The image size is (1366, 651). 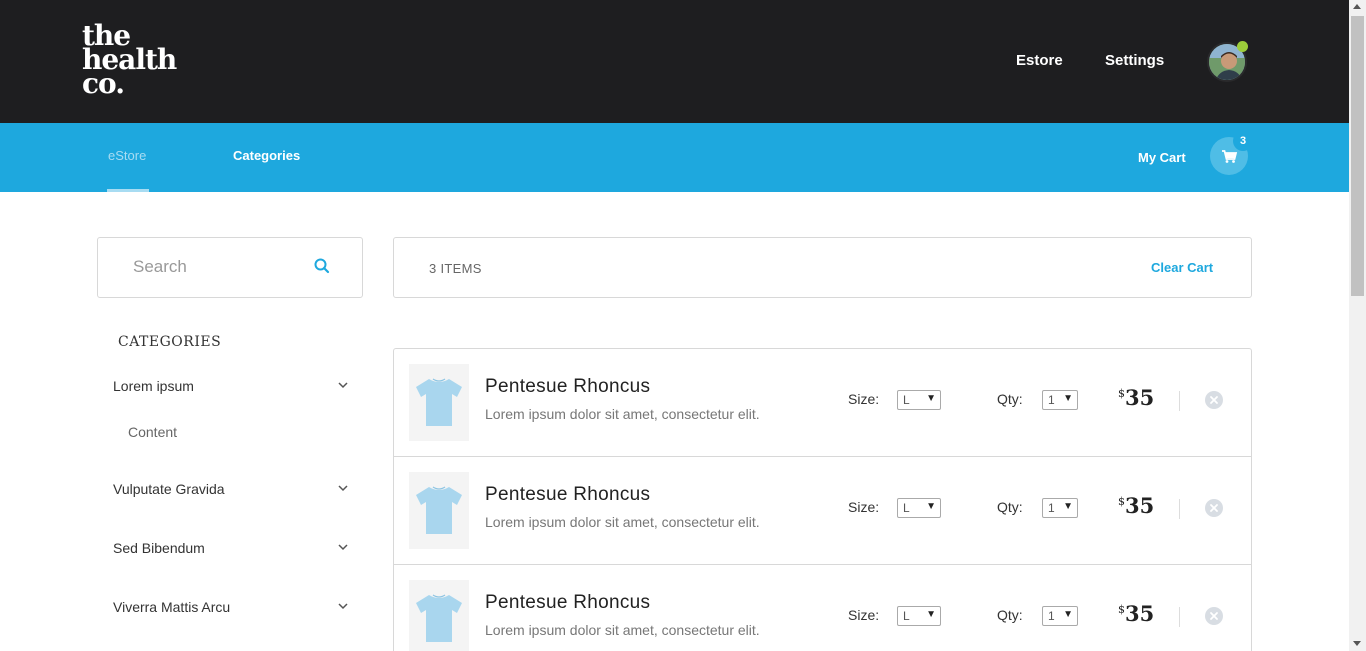 What do you see at coordinates (1357, 6) in the screenshot?
I see `scroll-up-arrow` at bounding box center [1357, 6].